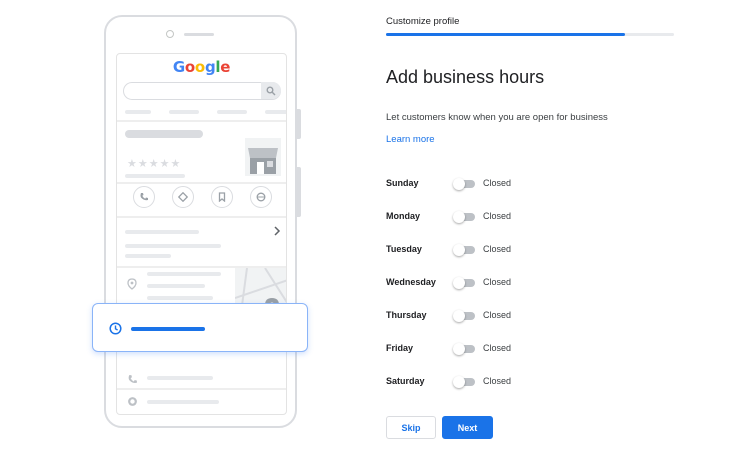  Describe the element at coordinates (406, 315) in the screenshot. I see `day-name: Thursday` at that location.